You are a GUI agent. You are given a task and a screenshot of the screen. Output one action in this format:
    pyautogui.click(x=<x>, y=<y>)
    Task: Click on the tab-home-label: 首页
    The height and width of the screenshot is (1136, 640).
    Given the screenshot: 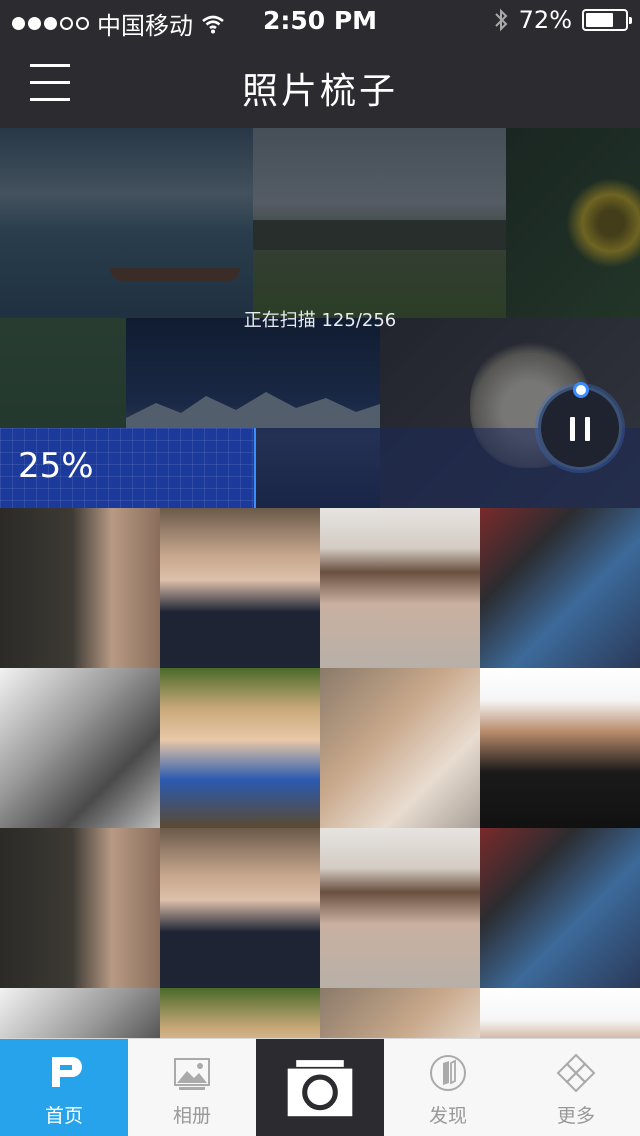 What is the action you would take?
    pyautogui.click(x=63, y=1116)
    